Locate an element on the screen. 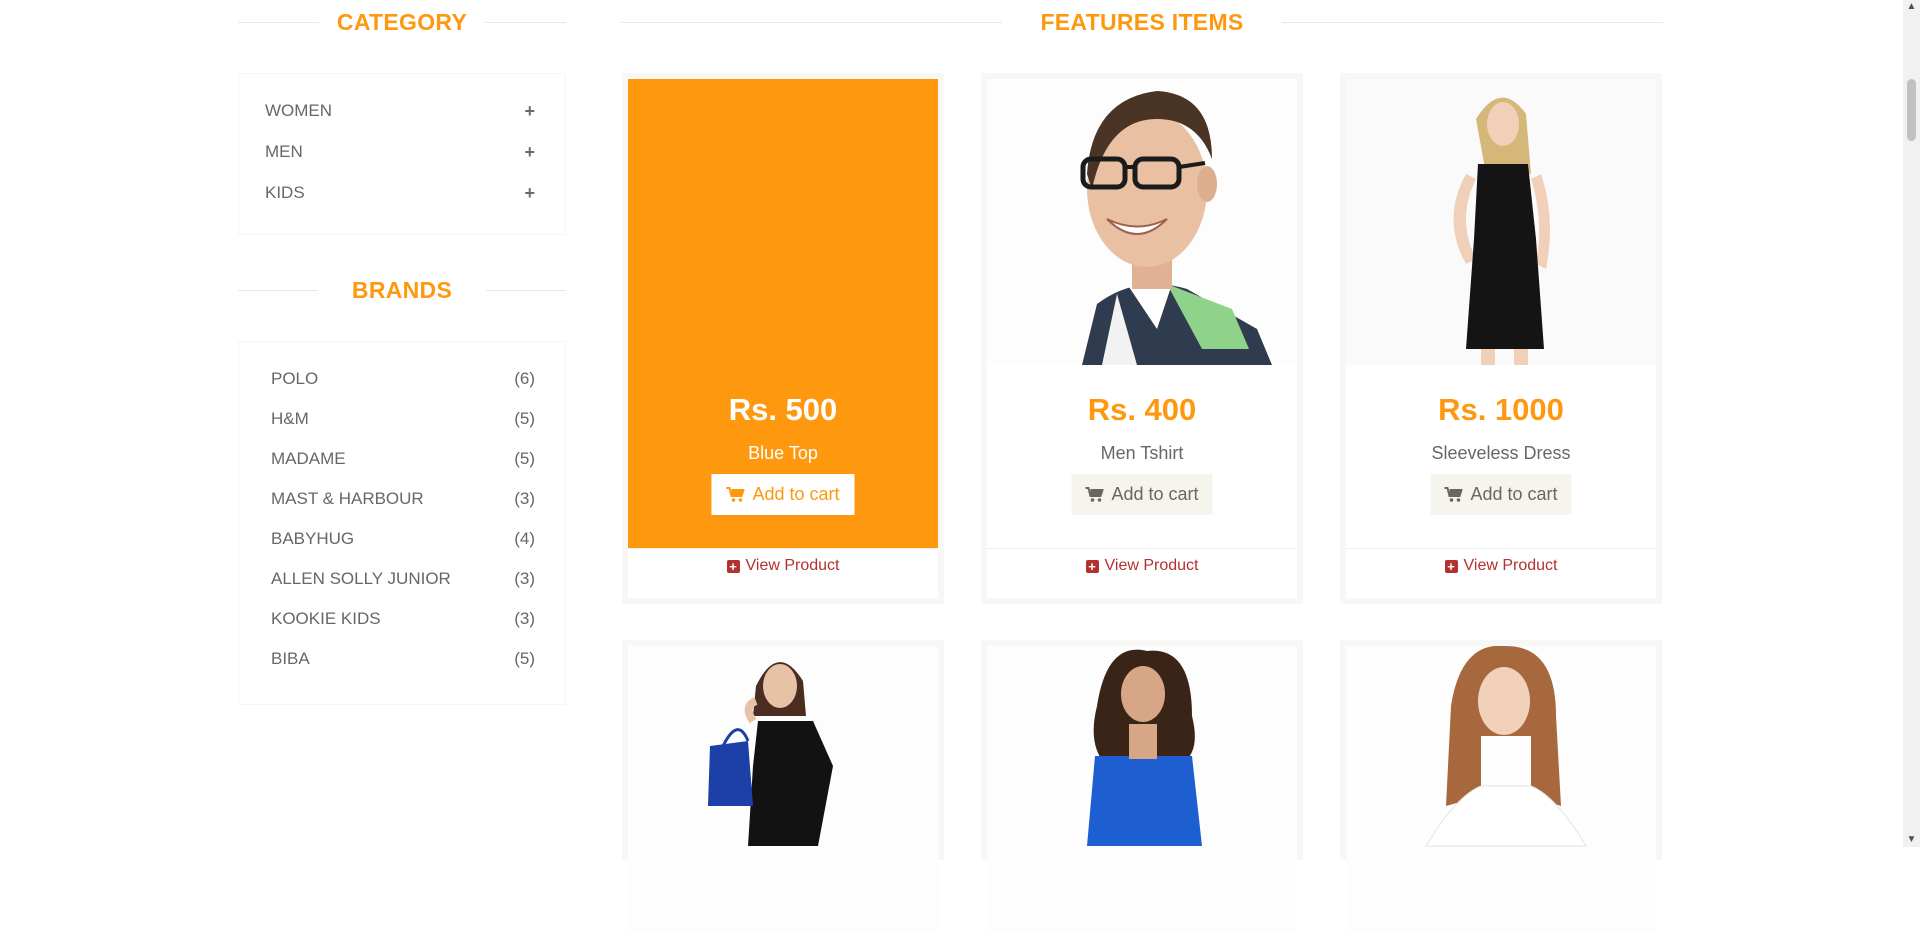  product-price: Rs. 500 is located at coordinates (783, 409).